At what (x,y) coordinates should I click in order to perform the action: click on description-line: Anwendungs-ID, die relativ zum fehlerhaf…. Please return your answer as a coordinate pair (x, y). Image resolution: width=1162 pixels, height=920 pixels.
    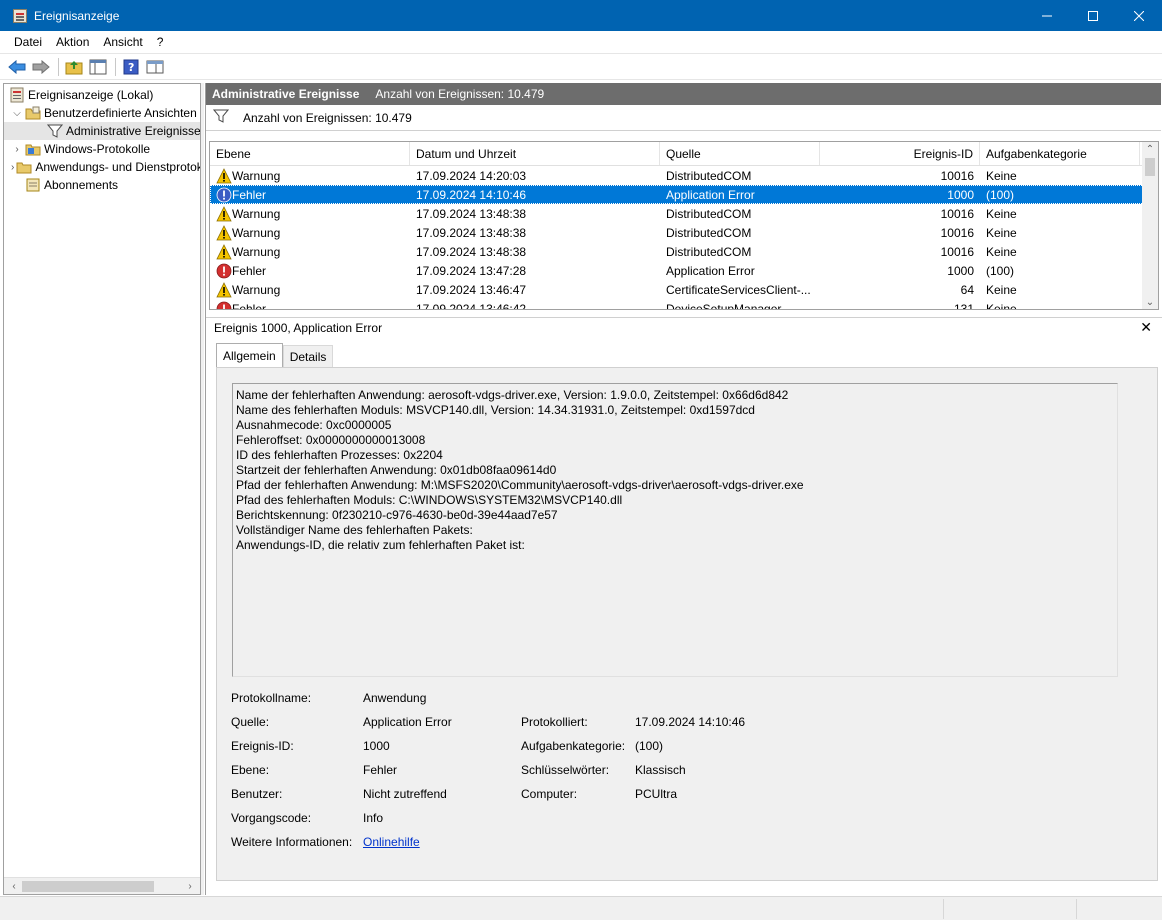
    Looking at the image, I should click on (380, 545).